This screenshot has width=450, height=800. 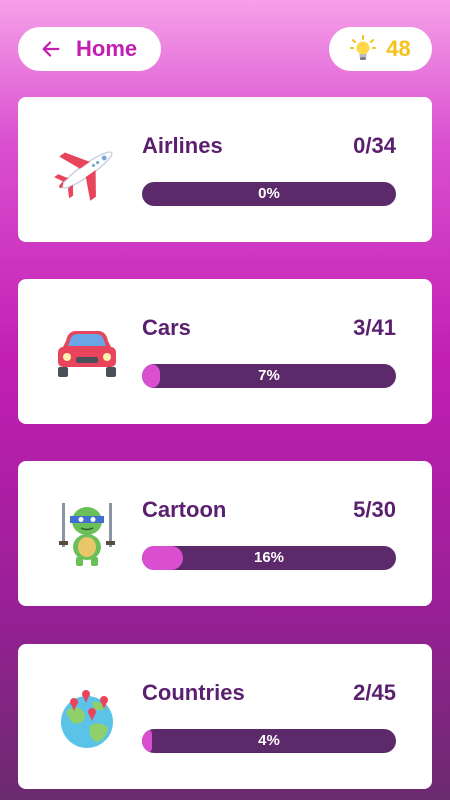 I want to click on progress-bar: 4%, so click(x=269, y=741).